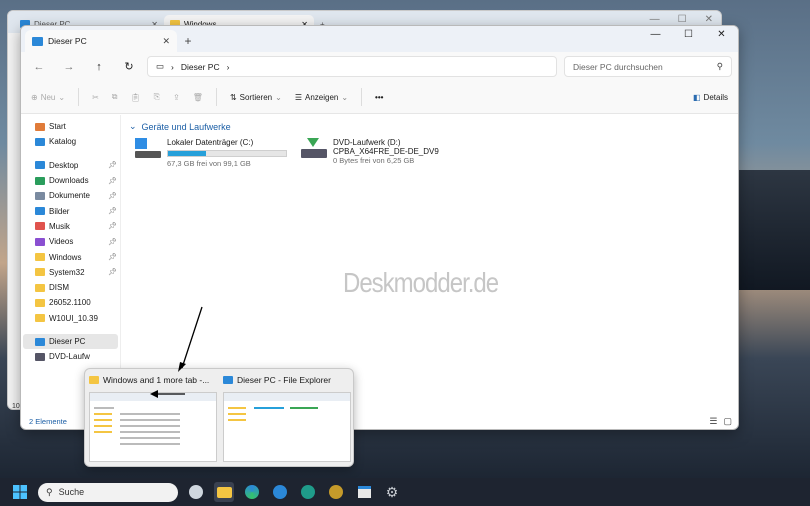 Image resolution: width=810 pixels, height=506 pixels. I want to click on delete-icon: 🗑︎, so click(198, 97).